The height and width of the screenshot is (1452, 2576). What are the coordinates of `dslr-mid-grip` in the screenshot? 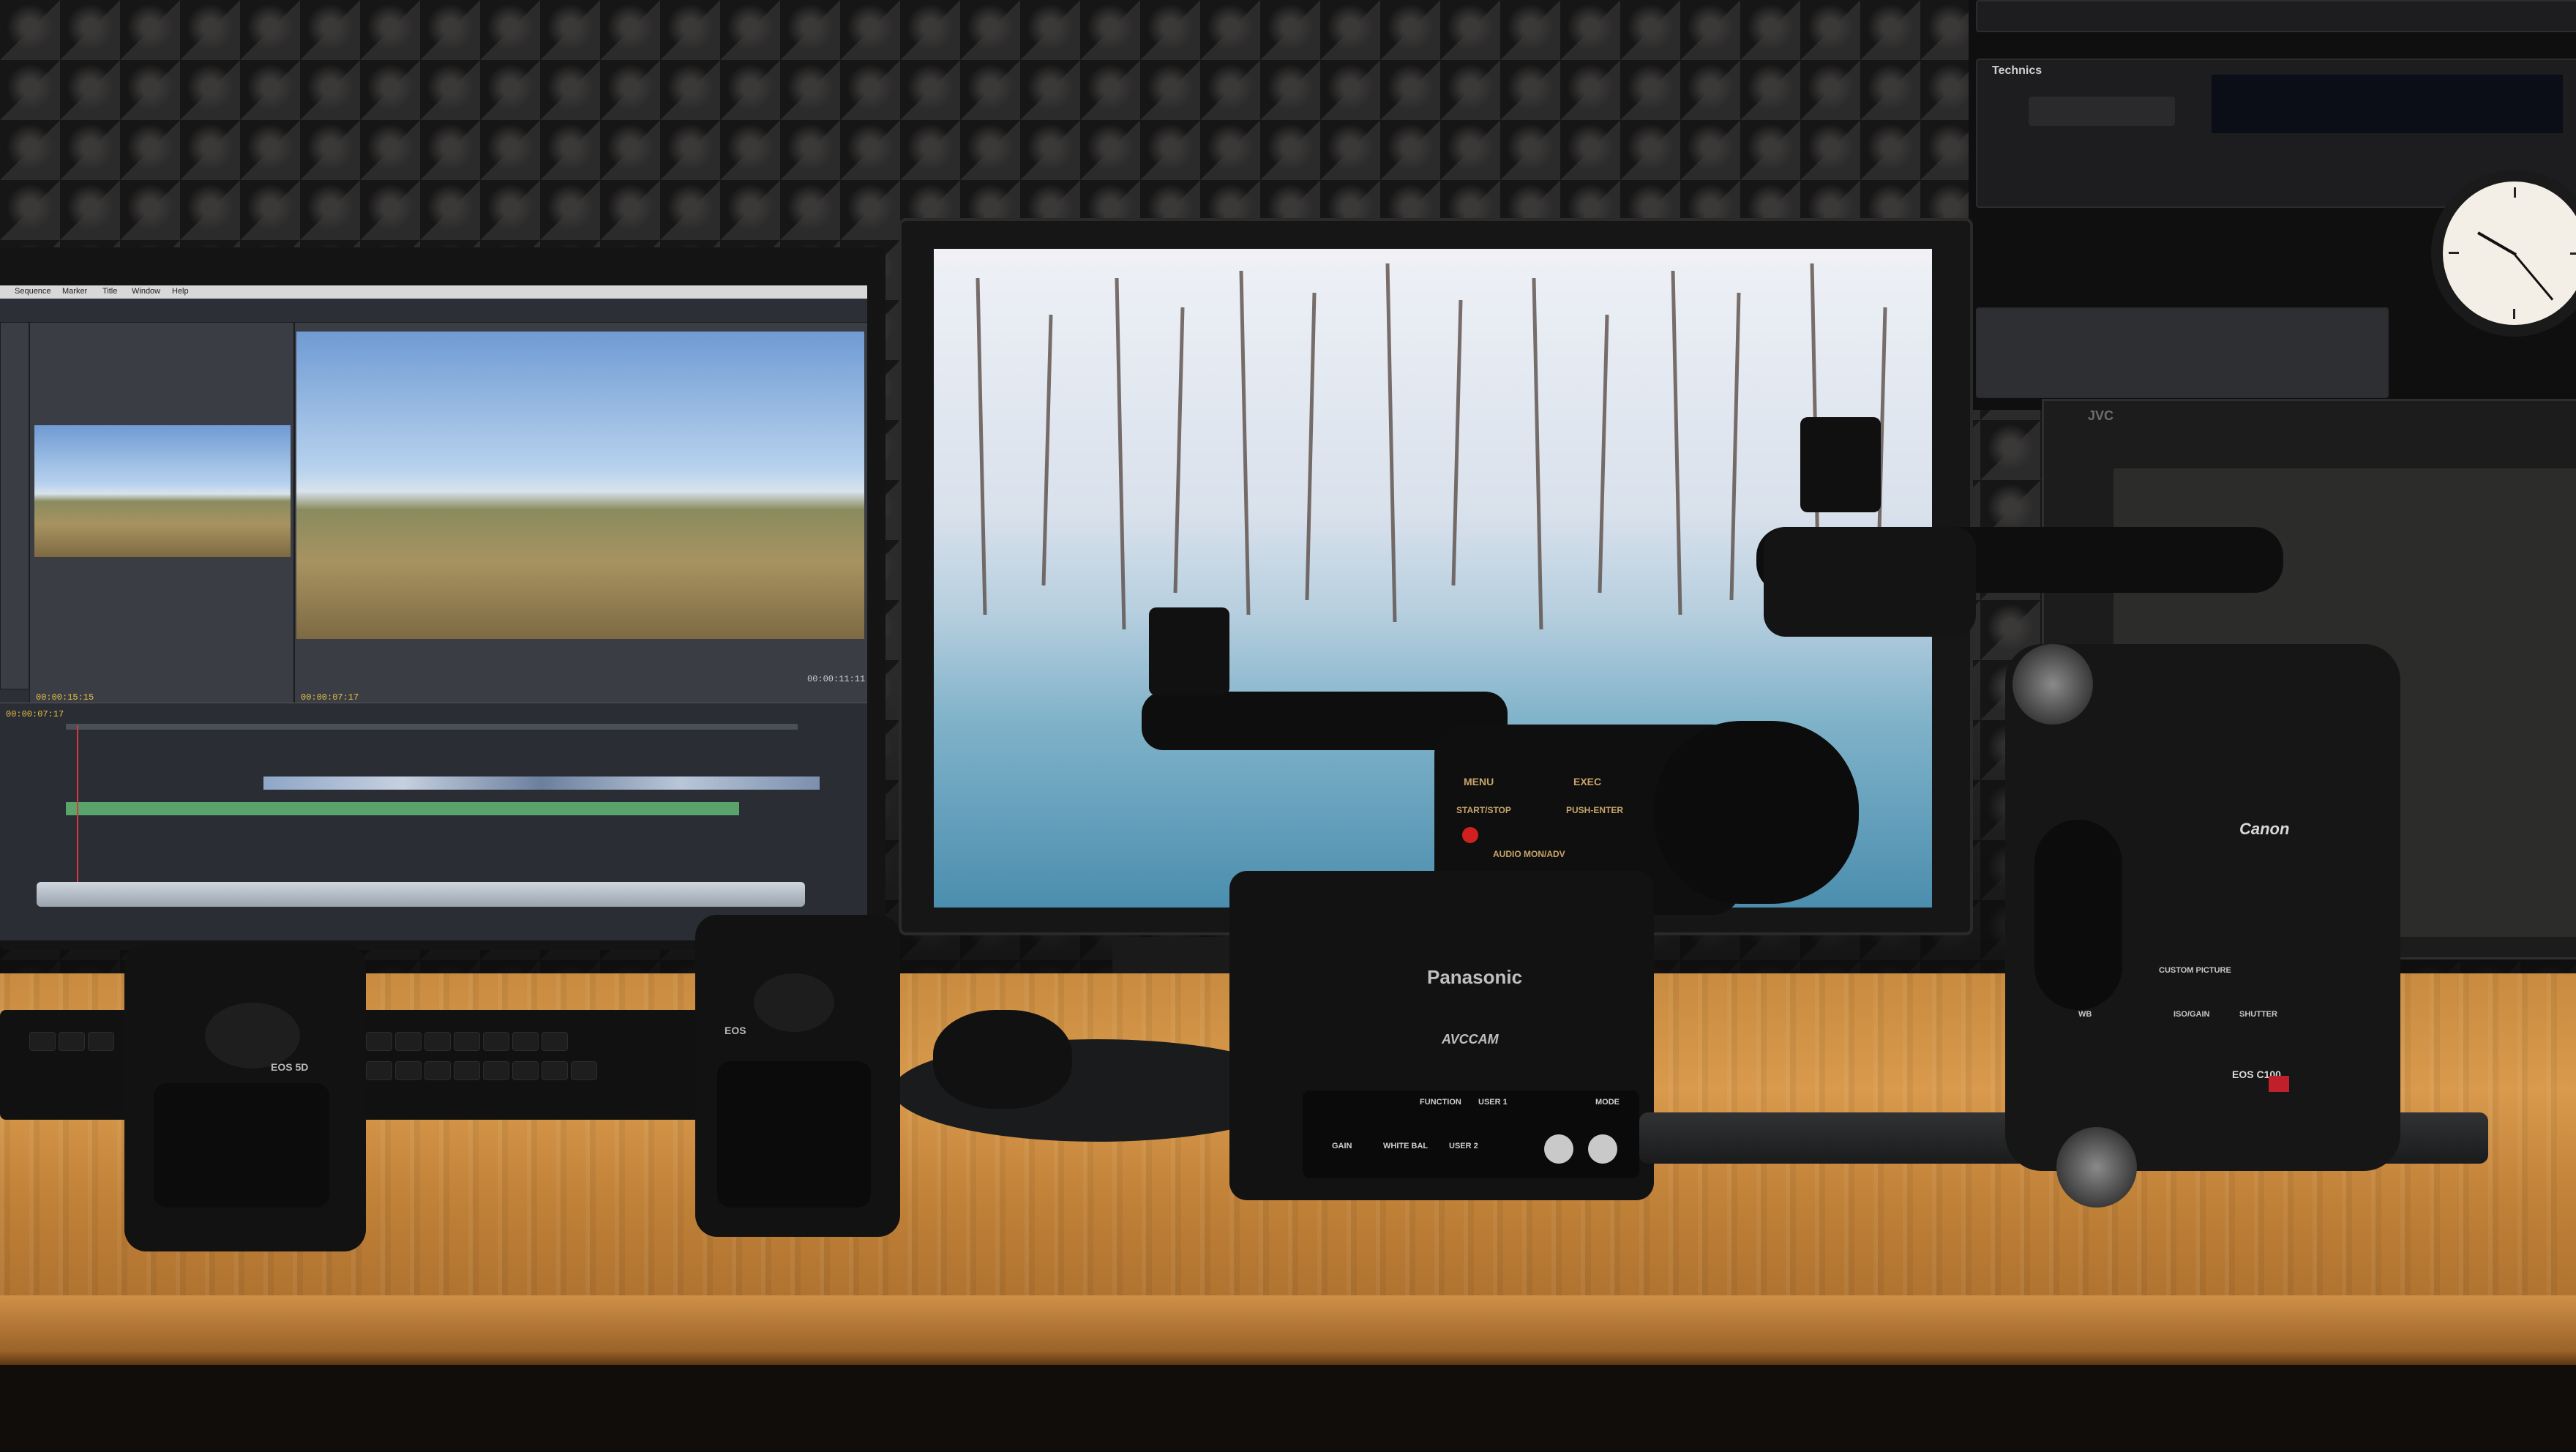 It's located at (794, 1134).